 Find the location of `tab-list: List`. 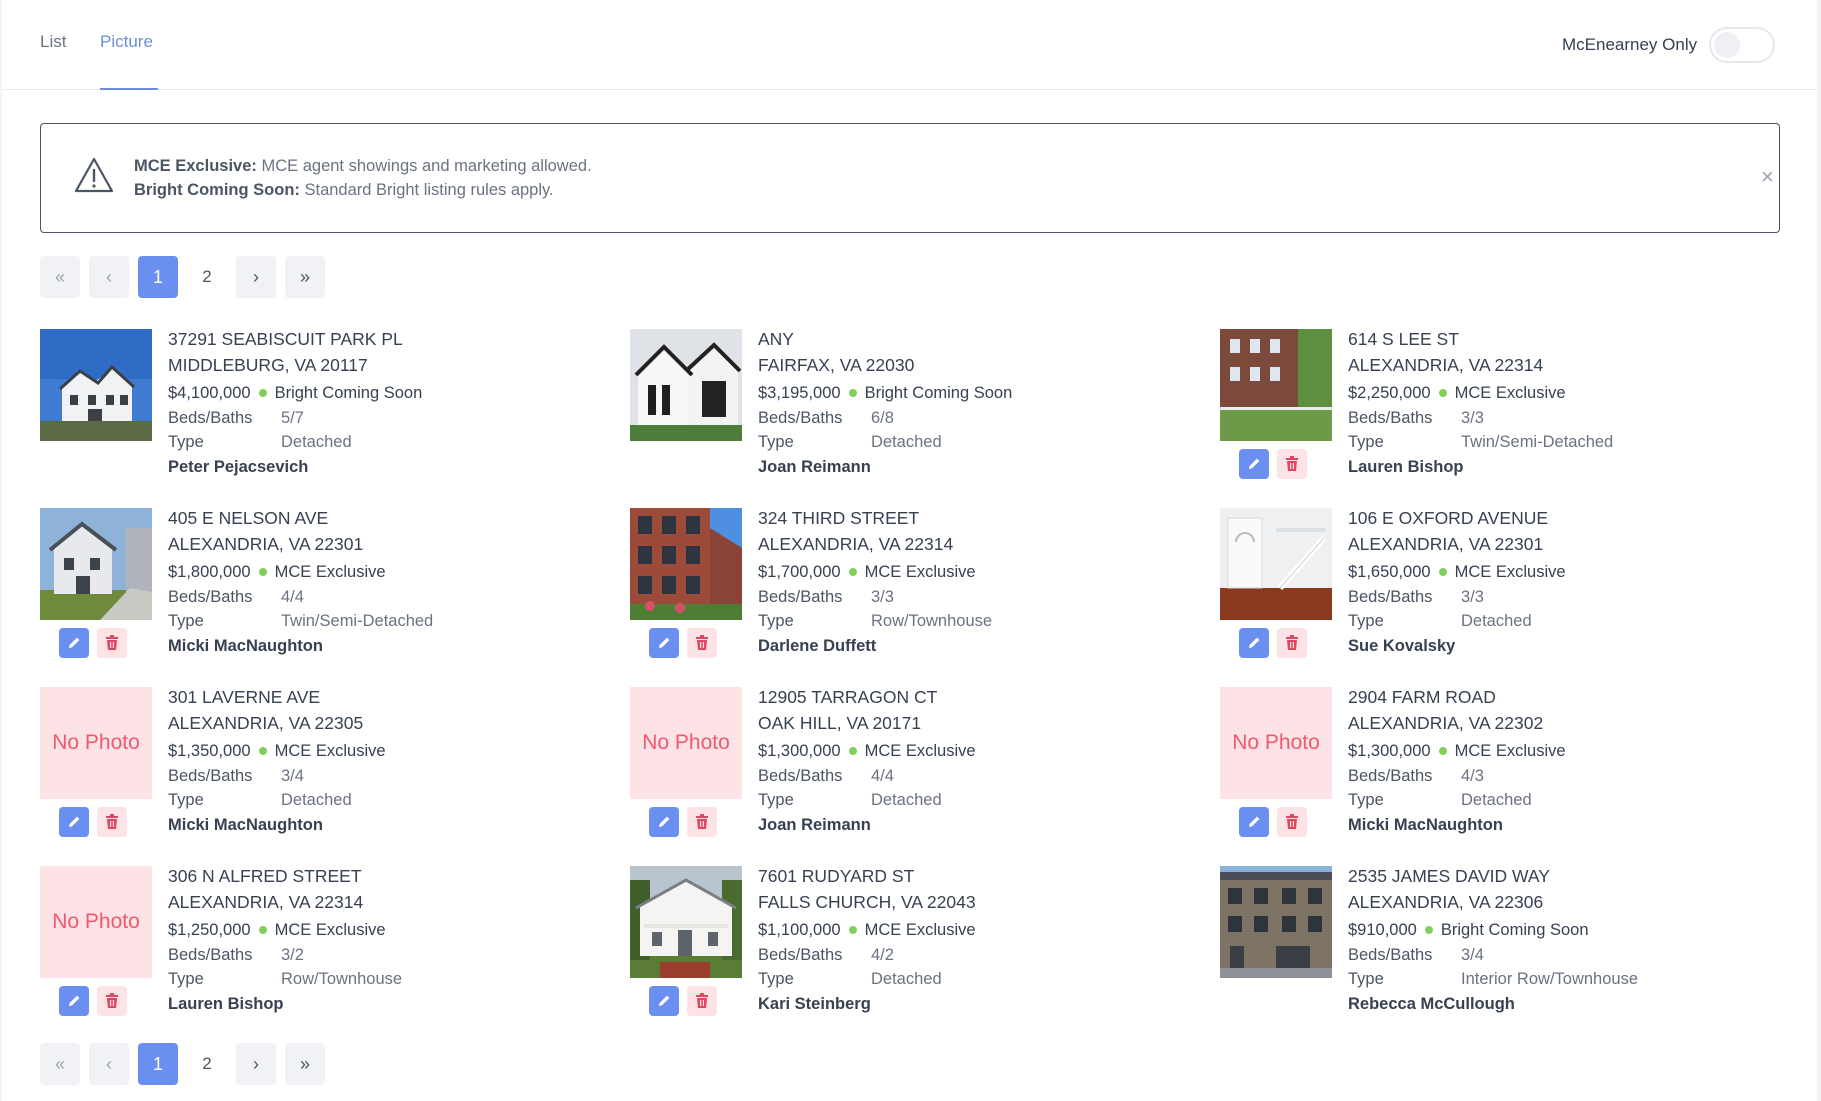

tab-list: List is located at coordinates (53, 42).